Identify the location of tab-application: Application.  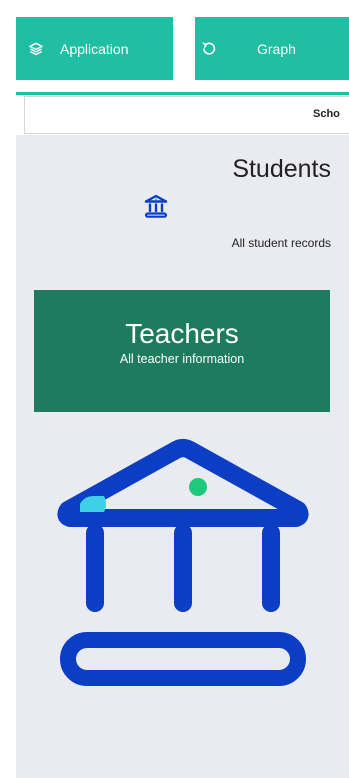
(94, 48).